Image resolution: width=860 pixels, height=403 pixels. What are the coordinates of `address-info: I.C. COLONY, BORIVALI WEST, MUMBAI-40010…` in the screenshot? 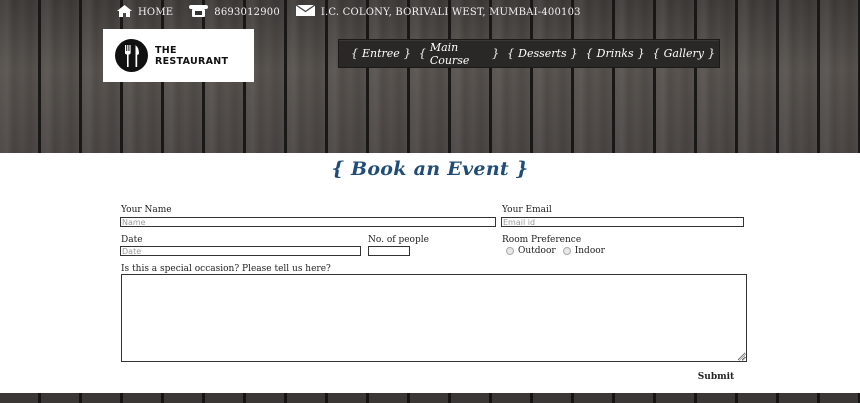 It's located at (438, 11).